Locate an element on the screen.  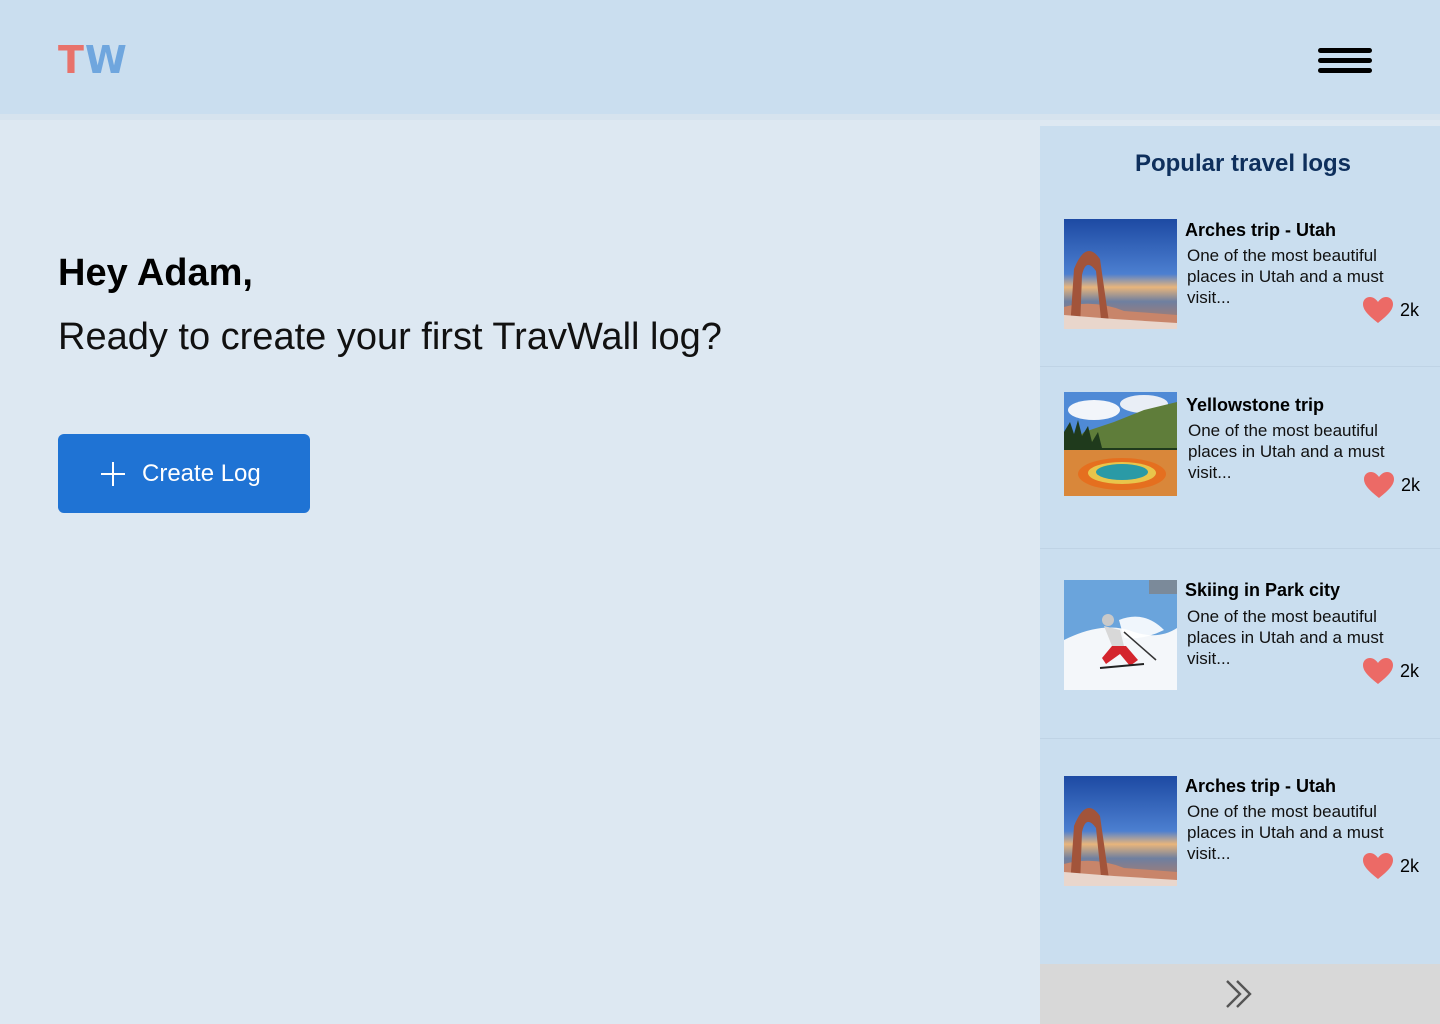
hamburger-menu-icon is located at coordinates (1346, 61).